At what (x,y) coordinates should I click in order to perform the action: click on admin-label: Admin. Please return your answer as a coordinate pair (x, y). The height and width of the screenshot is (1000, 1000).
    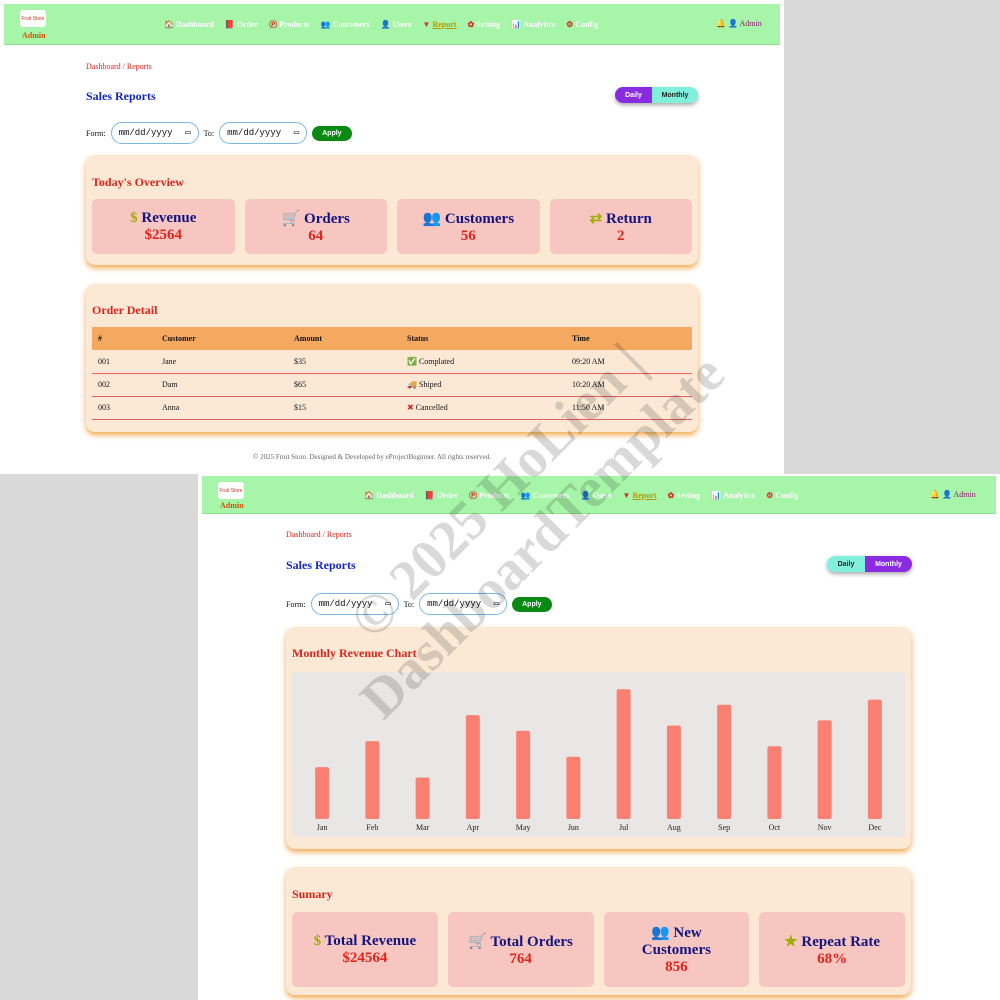
    Looking at the image, I should click on (232, 505).